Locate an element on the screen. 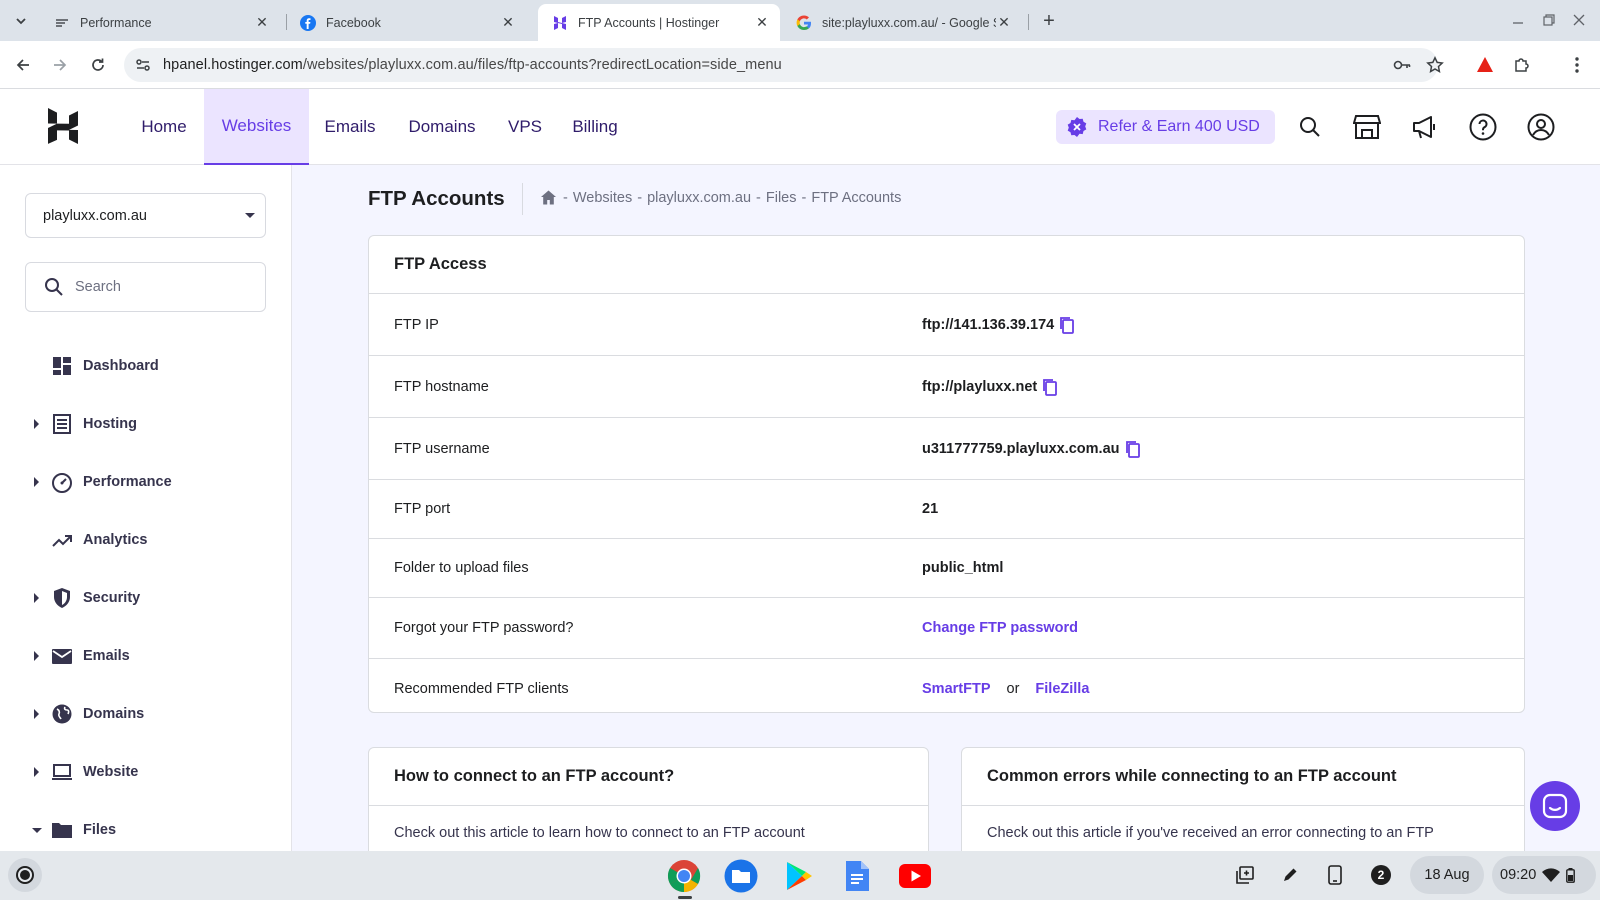 The height and width of the screenshot is (900, 1600). nav-billing: Billing is located at coordinates (595, 127).